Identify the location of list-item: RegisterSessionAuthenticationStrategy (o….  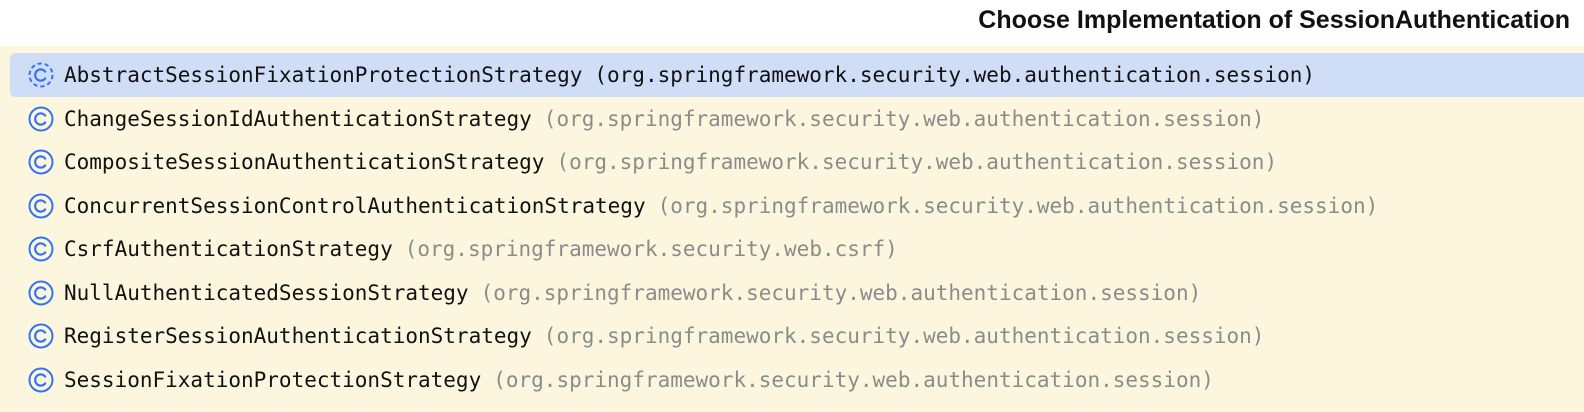
(797, 336).